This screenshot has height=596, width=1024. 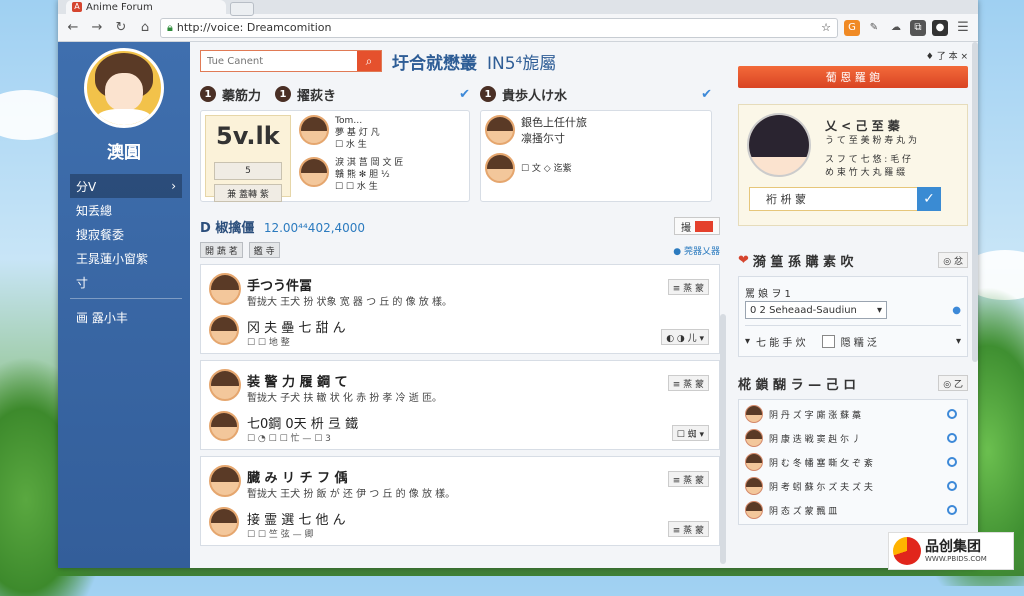 What do you see at coordinates (296, 518) in the screenshot?
I see `reply-title: 接 霊 選 七 他 ん` at bounding box center [296, 518].